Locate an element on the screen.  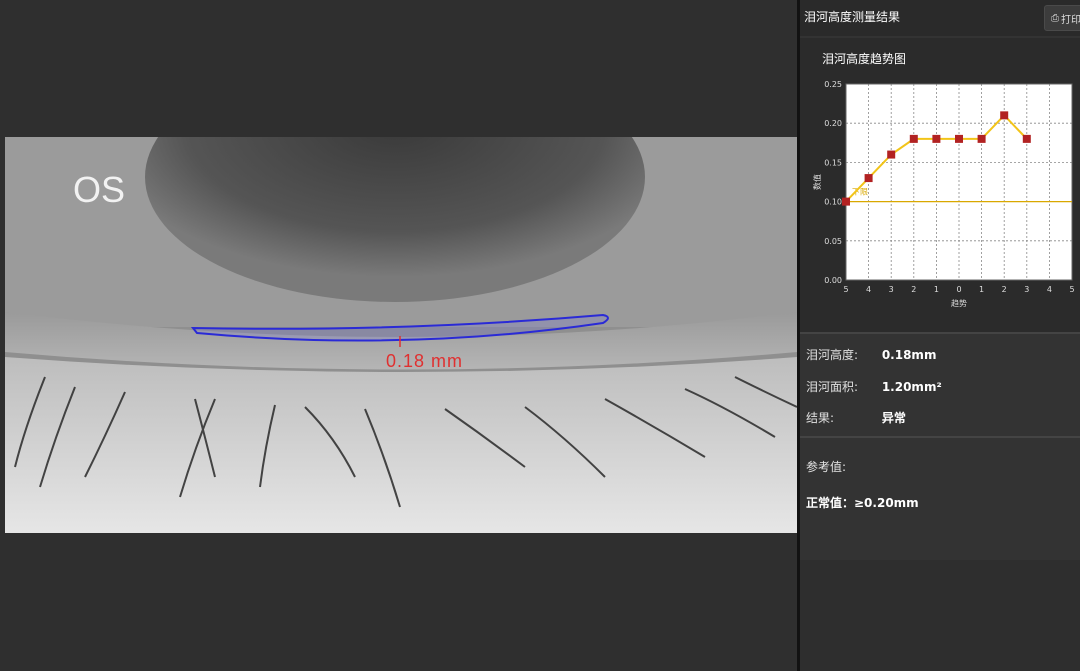
eye-side-label: OS is located at coordinates (99, 189).